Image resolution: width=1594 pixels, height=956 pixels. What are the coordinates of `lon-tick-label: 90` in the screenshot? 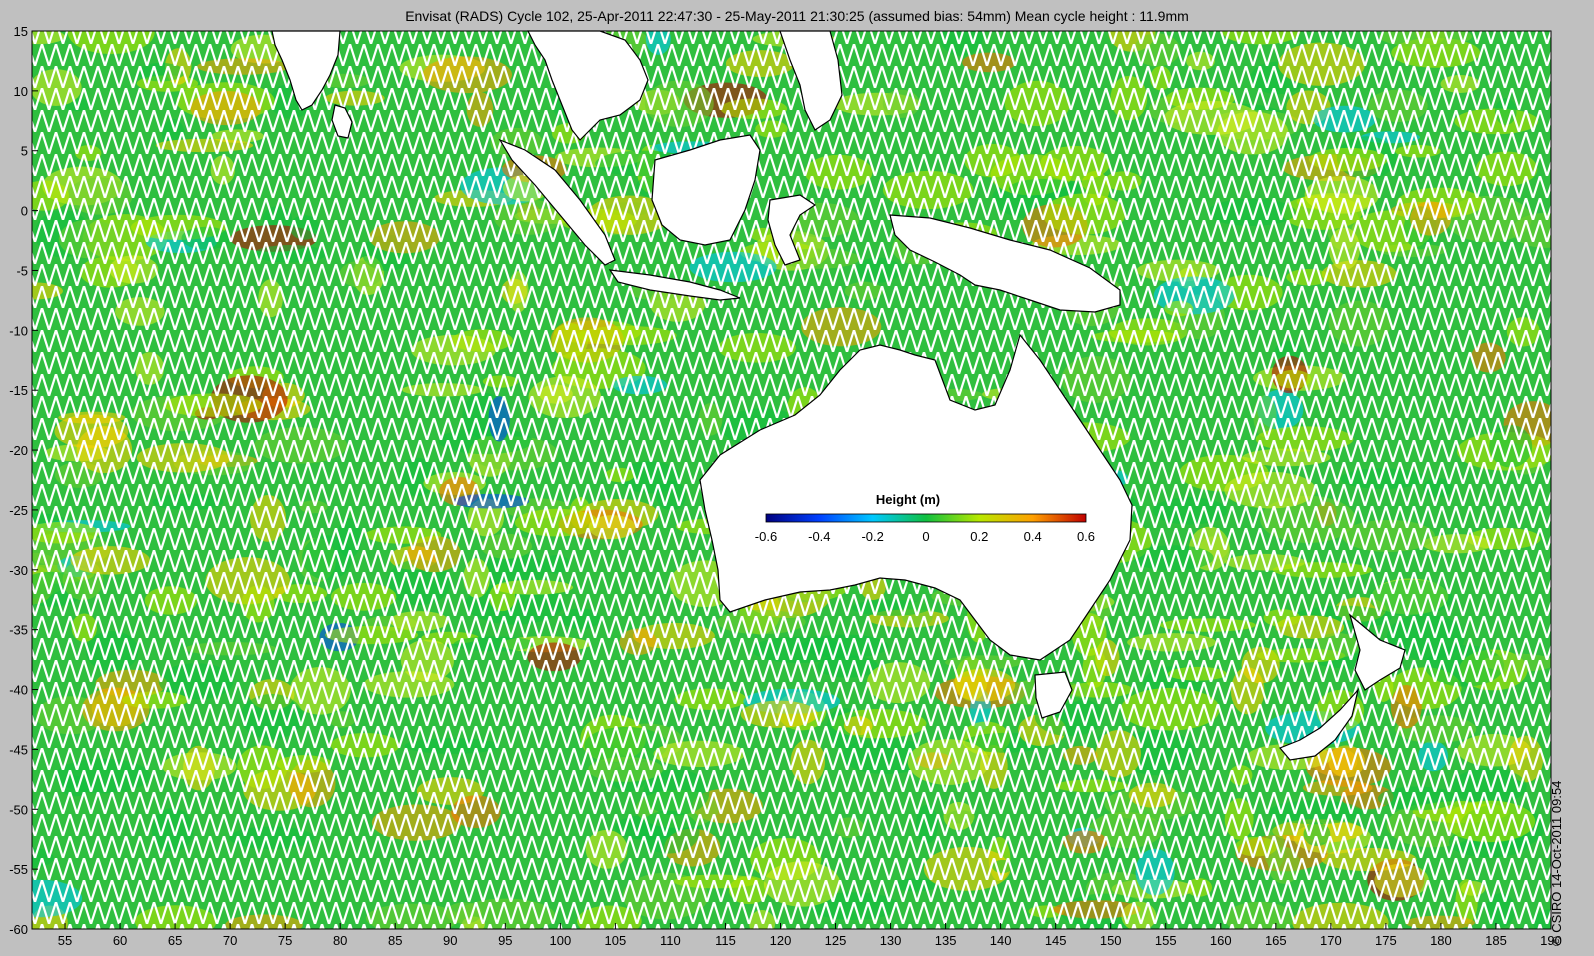 It's located at (450, 940).